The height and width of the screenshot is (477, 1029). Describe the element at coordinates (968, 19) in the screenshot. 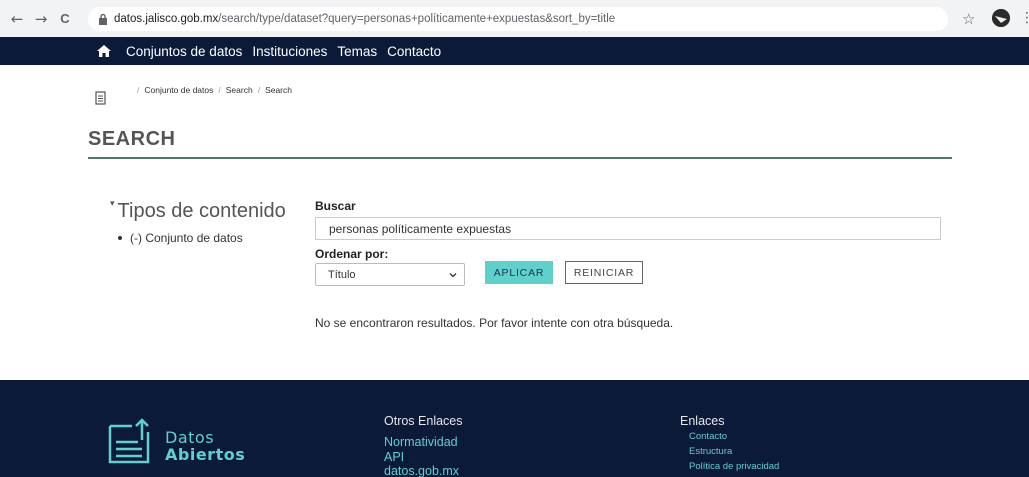

I see `bookmark-star-icon: ☆` at that location.